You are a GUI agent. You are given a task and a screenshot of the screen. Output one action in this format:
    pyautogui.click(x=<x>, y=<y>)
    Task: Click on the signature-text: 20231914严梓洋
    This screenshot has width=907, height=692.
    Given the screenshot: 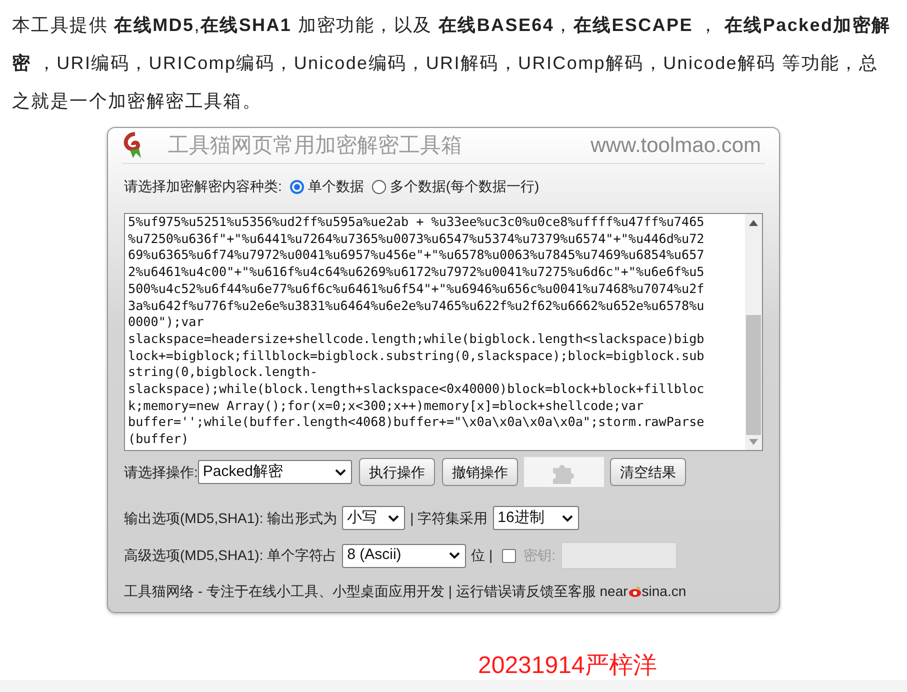 What is the action you would take?
    pyautogui.click(x=567, y=666)
    